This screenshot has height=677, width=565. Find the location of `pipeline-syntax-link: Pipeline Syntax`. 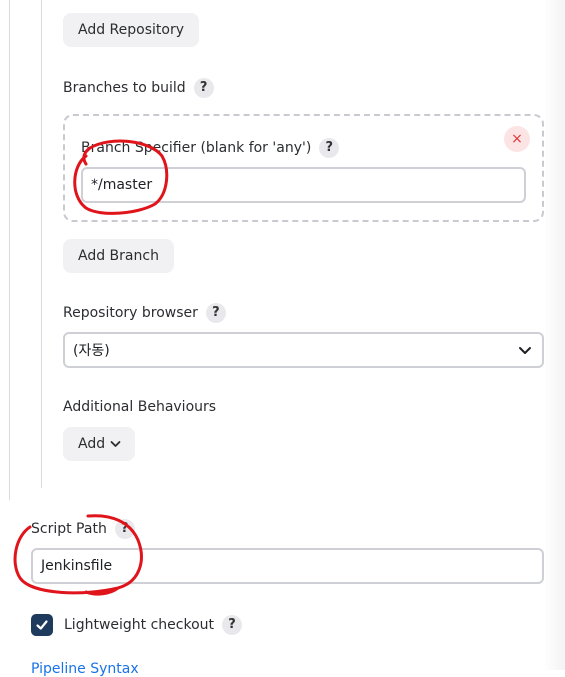

pipeline-syntax-link: Pipeline Syntax is located at coordinates (85, 669).